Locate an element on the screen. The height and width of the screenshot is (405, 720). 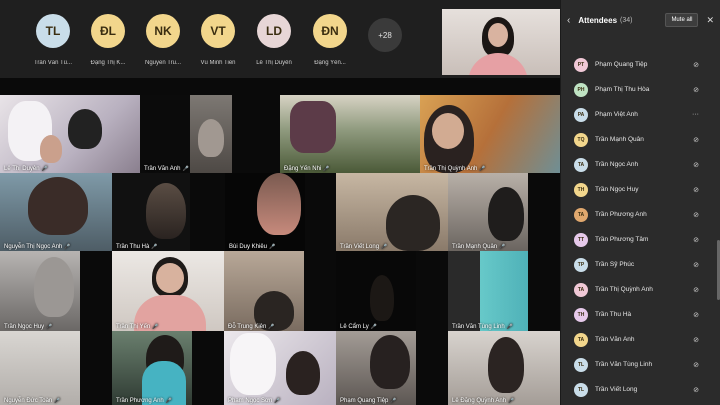
tile-name-label: Phạm Quang Tiệp 🎤 is located at coordinates (368, 401).